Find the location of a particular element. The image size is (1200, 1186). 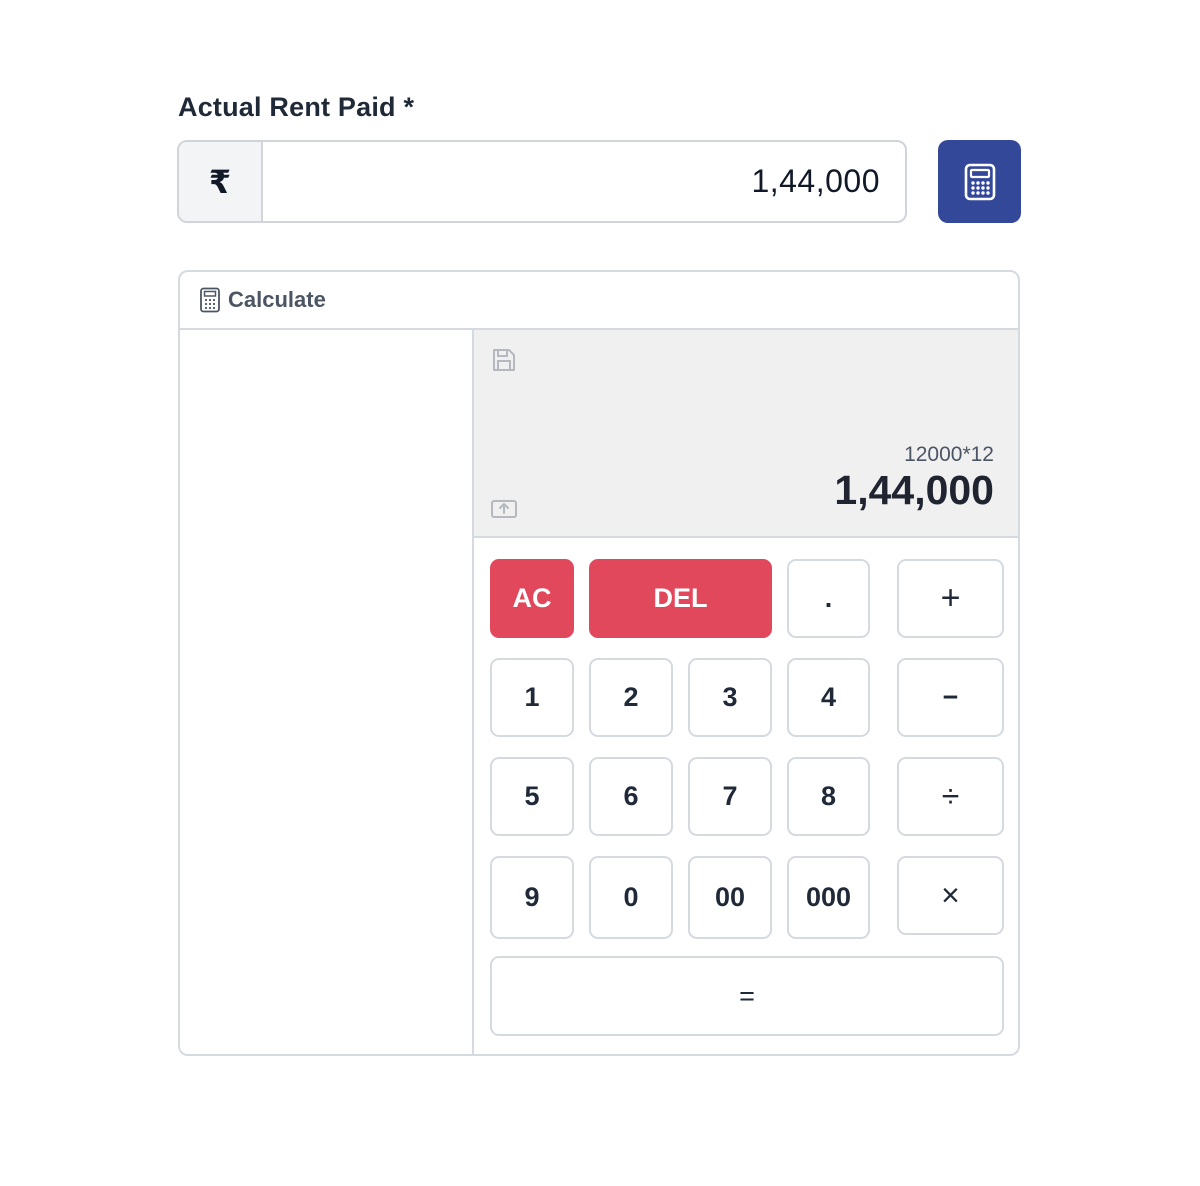

calculator-display: 12000*12 1,44,000 is located at coordinates (746, 434).